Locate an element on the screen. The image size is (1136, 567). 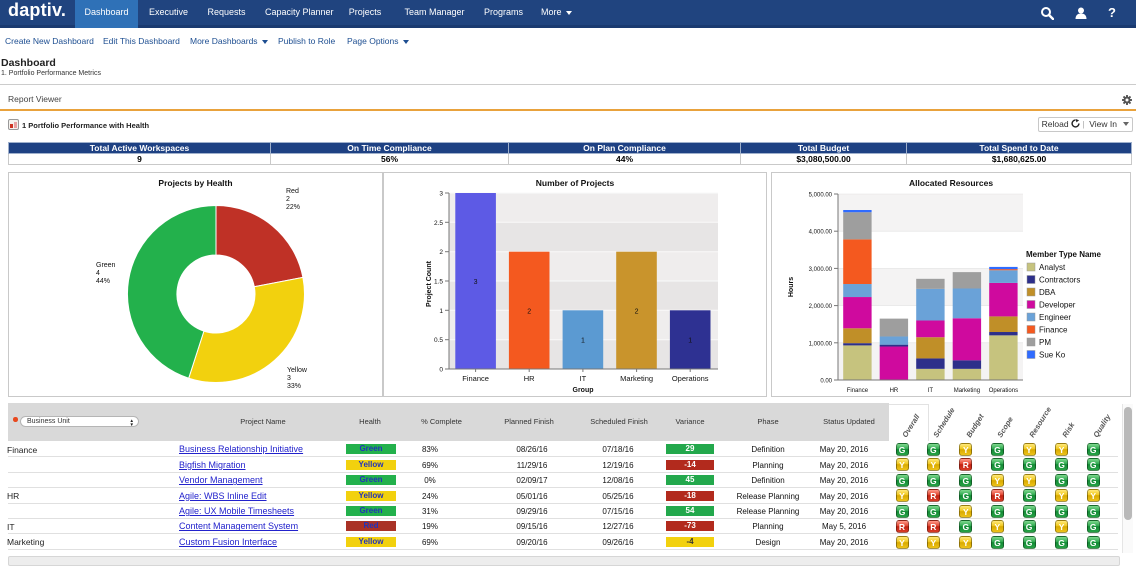
svg-text: Contractors is located at coordinates (1059, 280).